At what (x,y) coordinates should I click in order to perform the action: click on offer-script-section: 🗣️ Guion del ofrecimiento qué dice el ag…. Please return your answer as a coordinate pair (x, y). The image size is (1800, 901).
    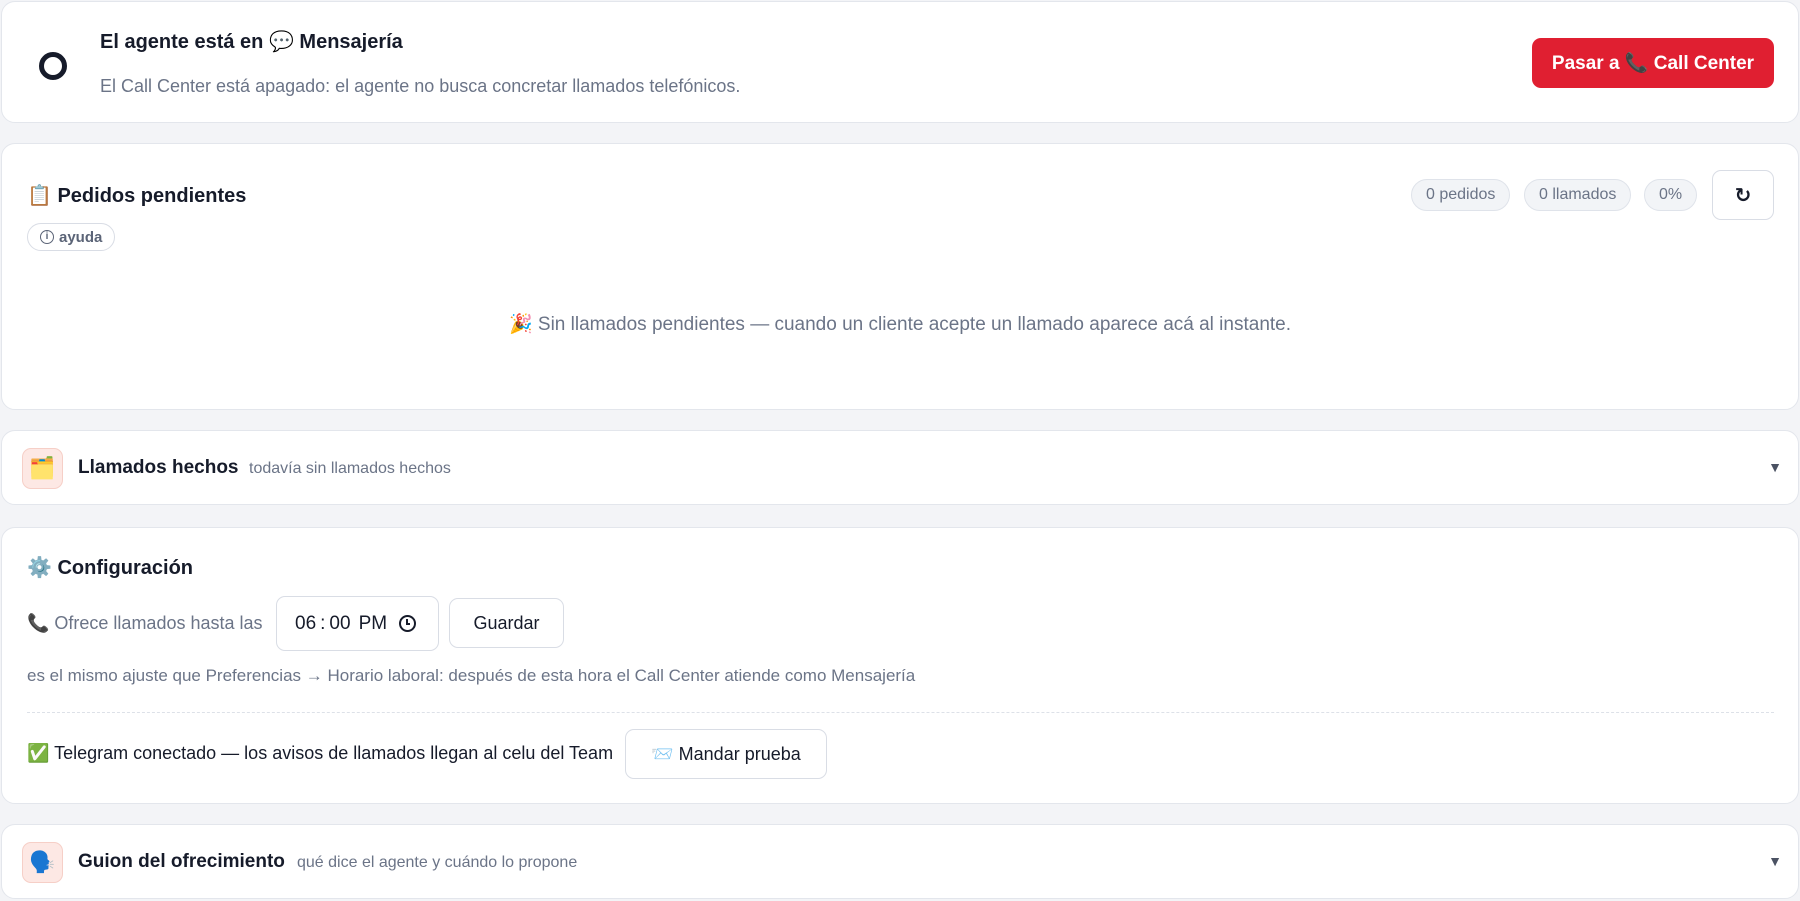
    Looking at the image, I should click on (900, 861).